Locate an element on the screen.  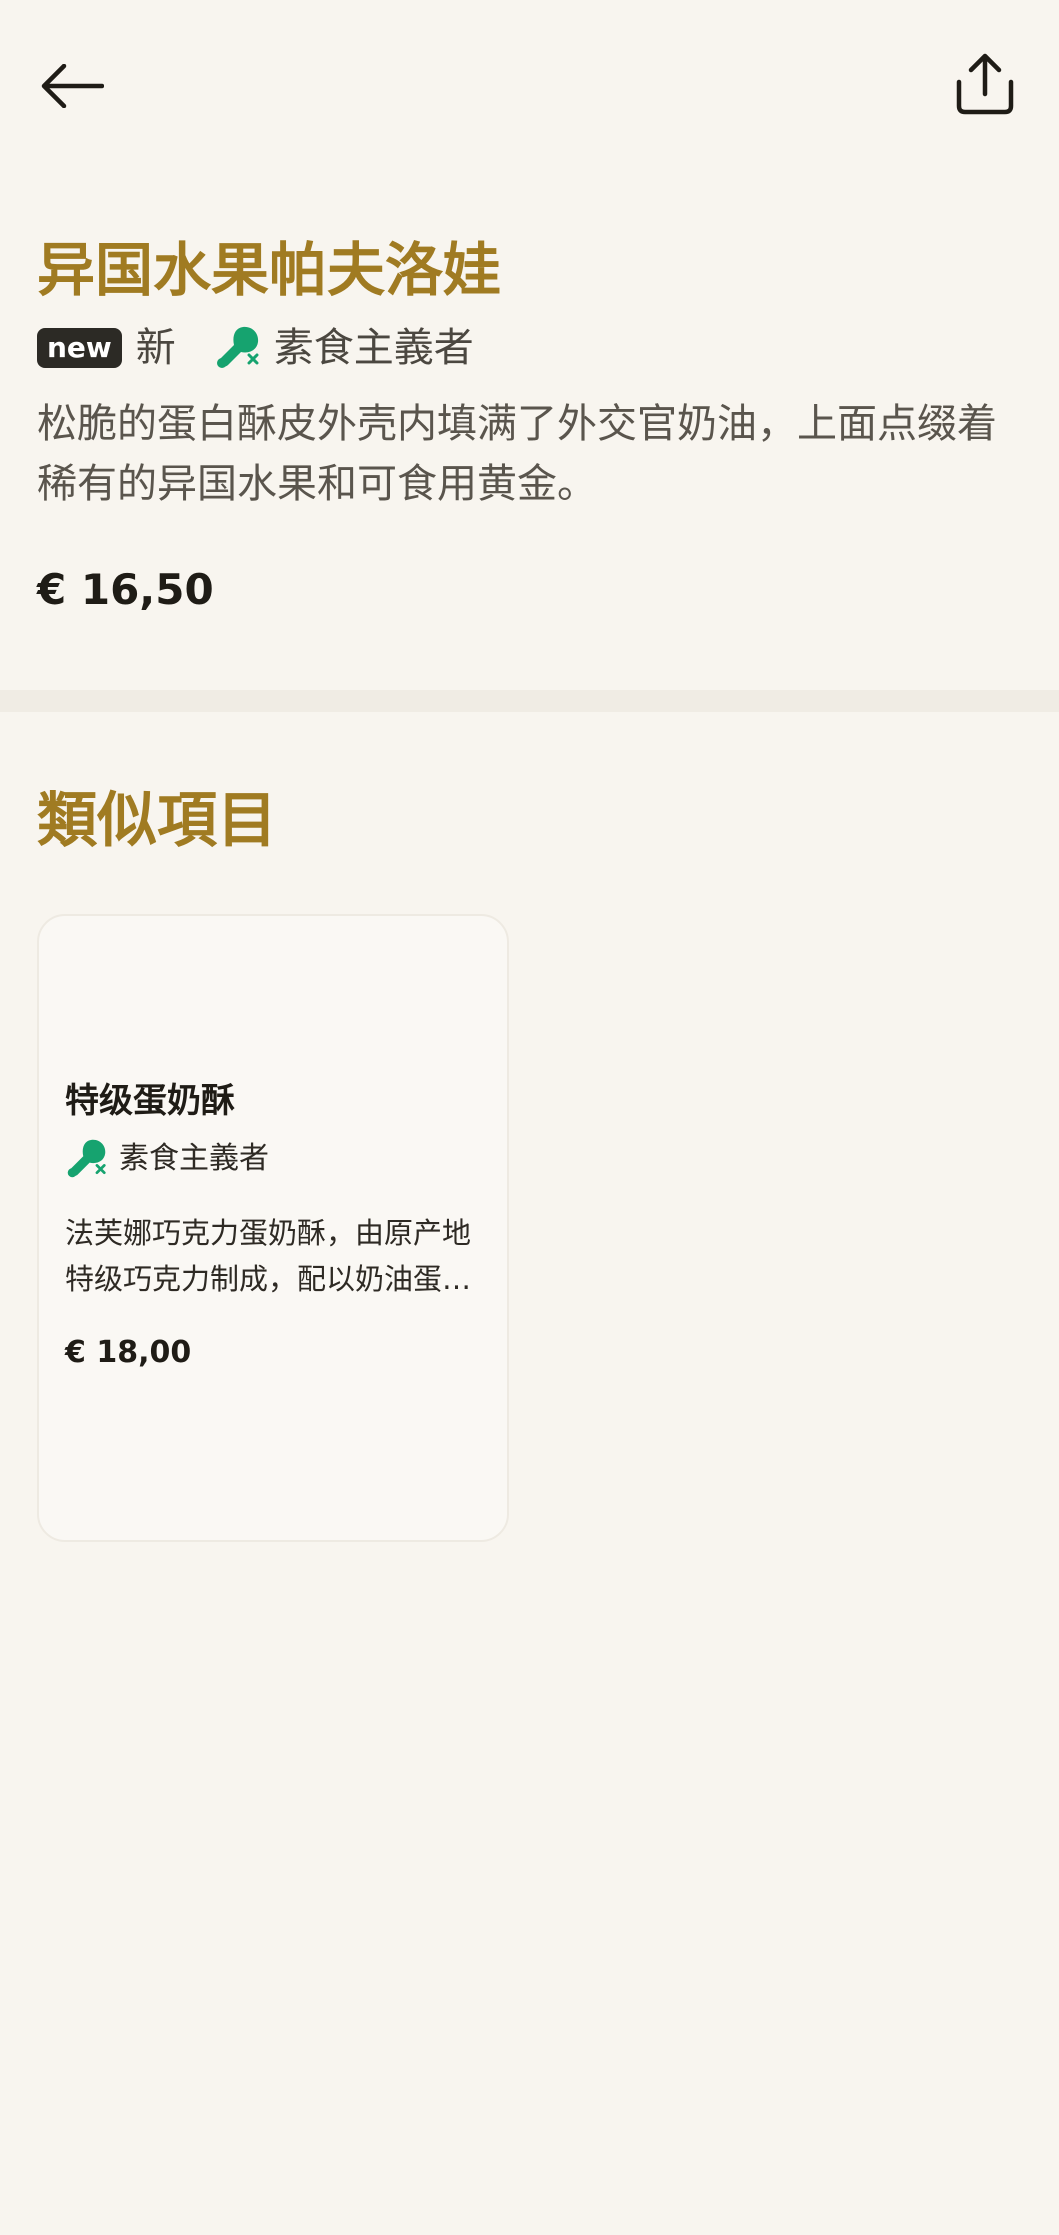
arrow-left-icon is located at coordinates (72, 86).